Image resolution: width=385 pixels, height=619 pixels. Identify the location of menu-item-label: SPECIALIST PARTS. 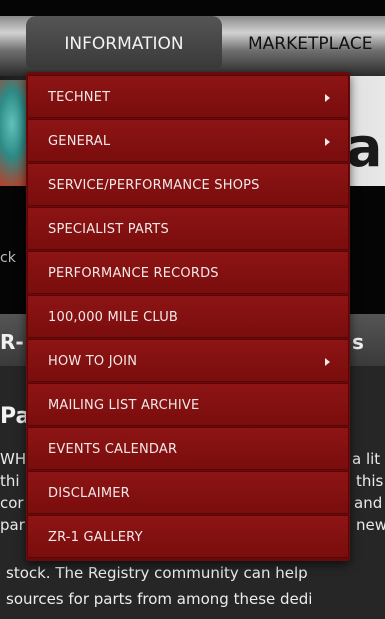
(108, 229).